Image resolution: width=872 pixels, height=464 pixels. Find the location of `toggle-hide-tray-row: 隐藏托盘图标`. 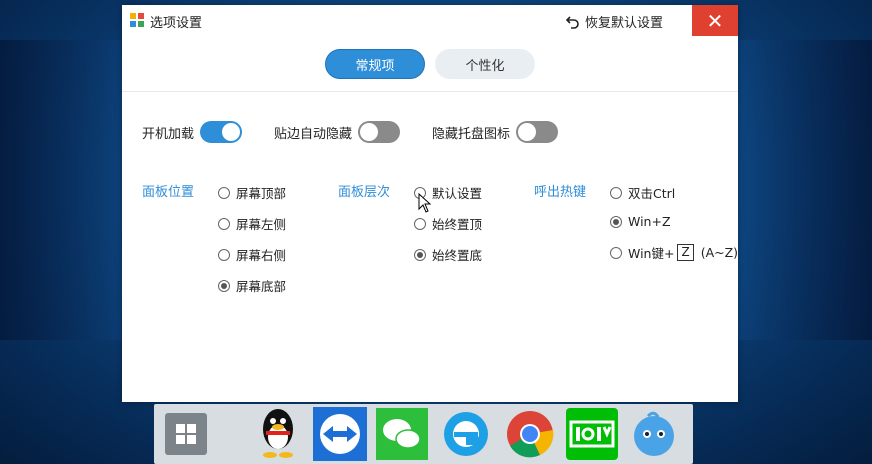

toggle-hide-tray-row: 隐藏托盘图标 is located at coordinates (495, 132).